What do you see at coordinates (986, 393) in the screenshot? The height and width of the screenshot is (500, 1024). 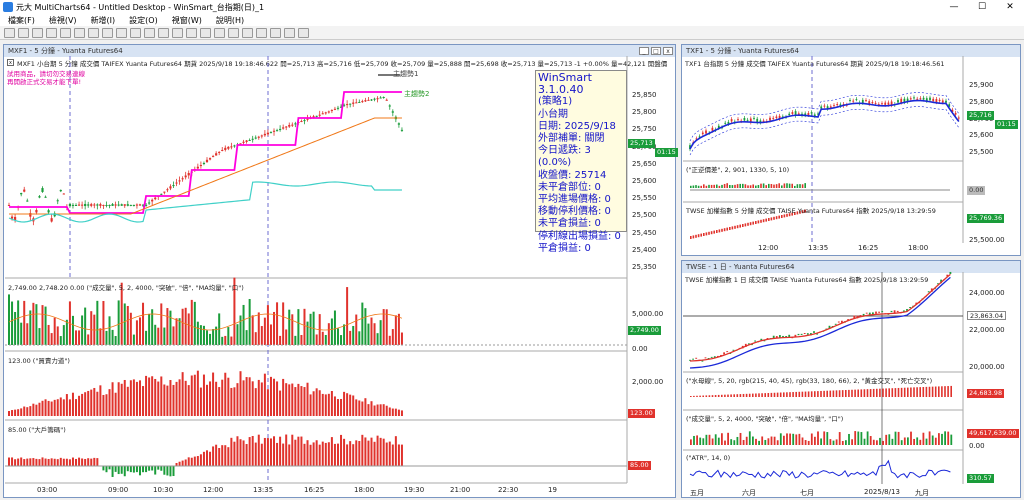 I see `twse-ind1-tag: 24,683.98` at bounding box center [986, 393].